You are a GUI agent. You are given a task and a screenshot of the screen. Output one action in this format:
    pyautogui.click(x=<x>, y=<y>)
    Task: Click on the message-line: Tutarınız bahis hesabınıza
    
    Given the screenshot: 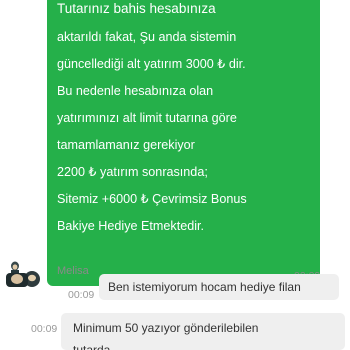 What is the action you would take?
    pyautogui.click(x=136, y=8)
    